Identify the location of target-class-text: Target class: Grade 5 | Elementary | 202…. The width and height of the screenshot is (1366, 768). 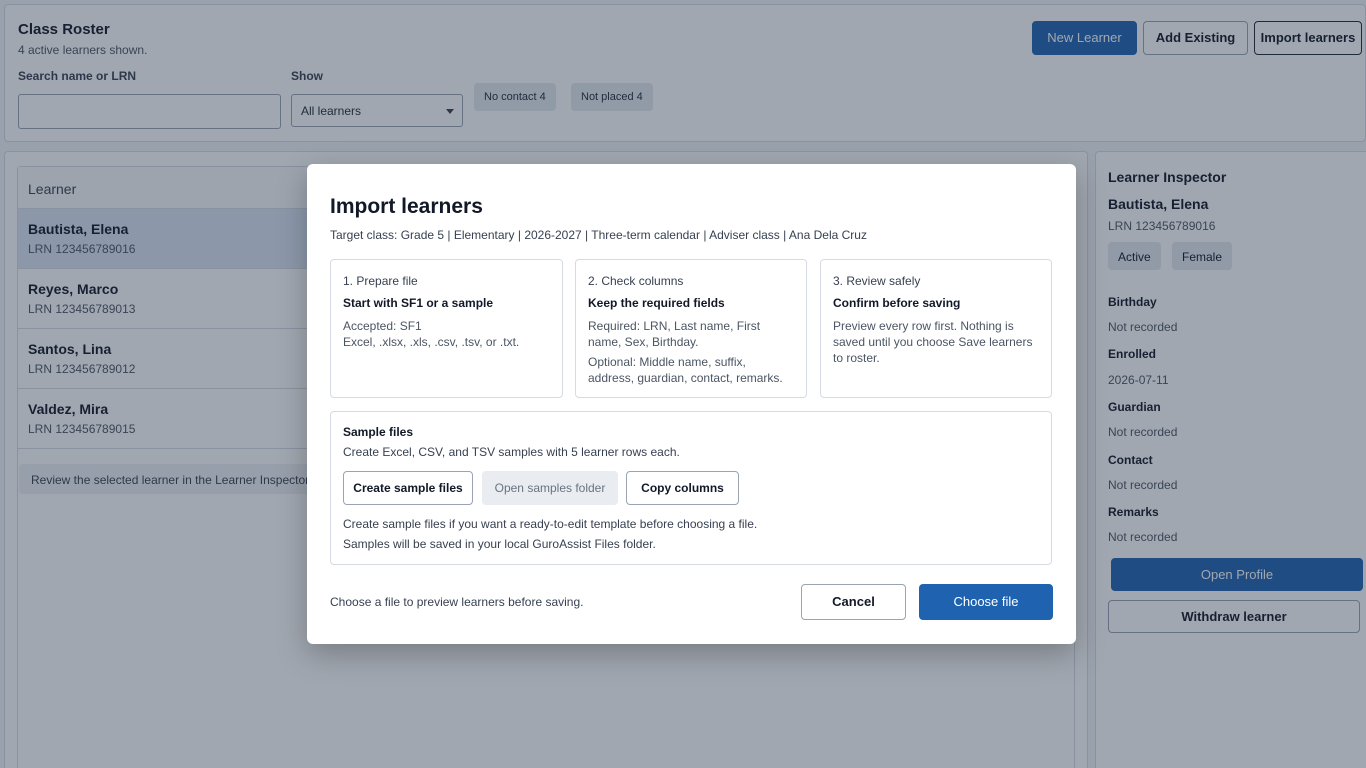
(598, 235).